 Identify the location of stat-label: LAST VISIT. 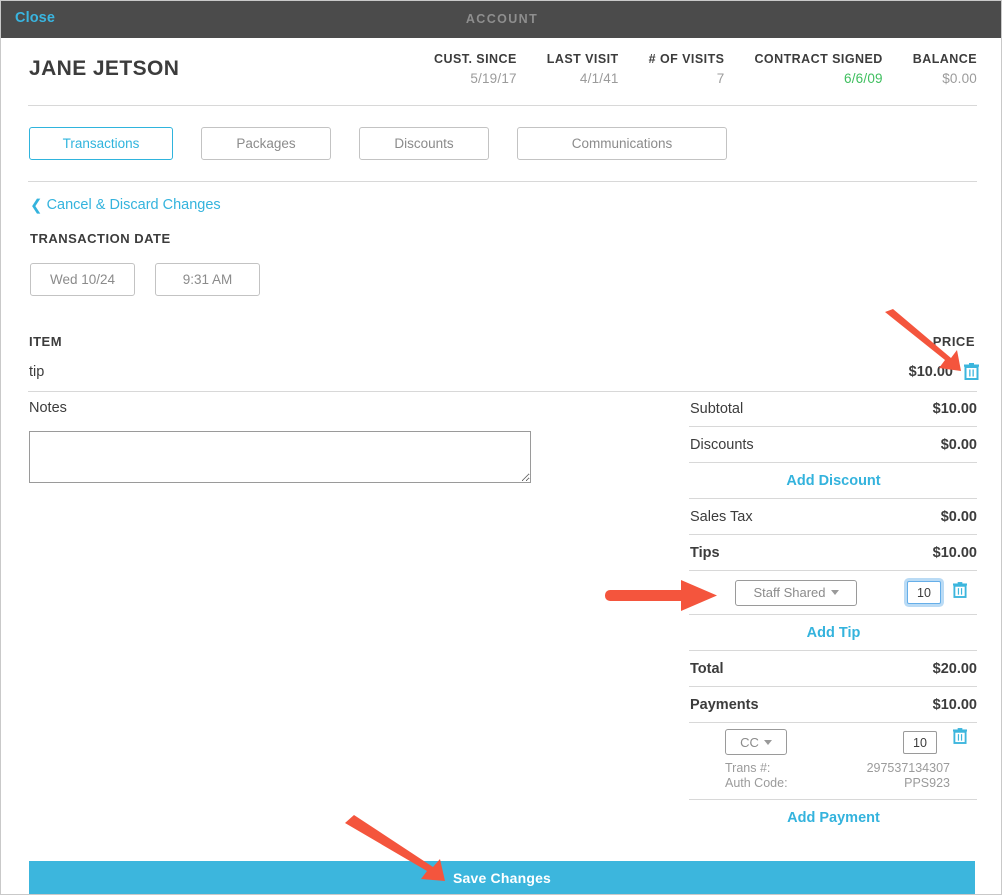
(582, 59).